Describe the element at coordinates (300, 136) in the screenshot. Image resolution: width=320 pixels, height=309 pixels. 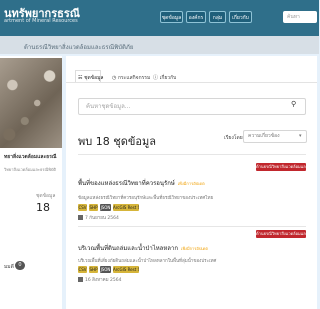
I see `chevron-down-icon: ▾` at that location.